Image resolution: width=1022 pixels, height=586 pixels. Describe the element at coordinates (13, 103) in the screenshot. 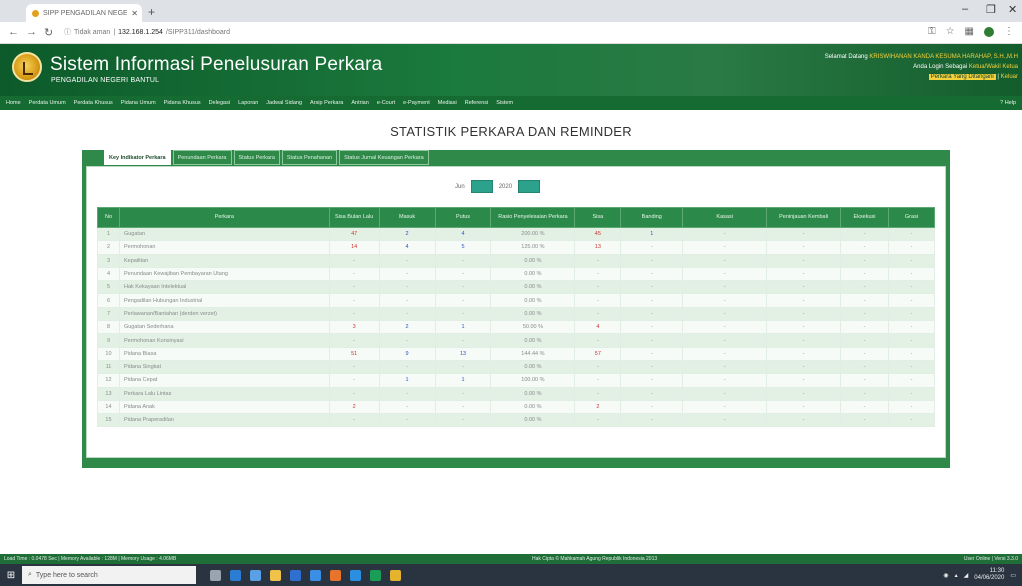

I see `menu-item-home: Home` at that location.